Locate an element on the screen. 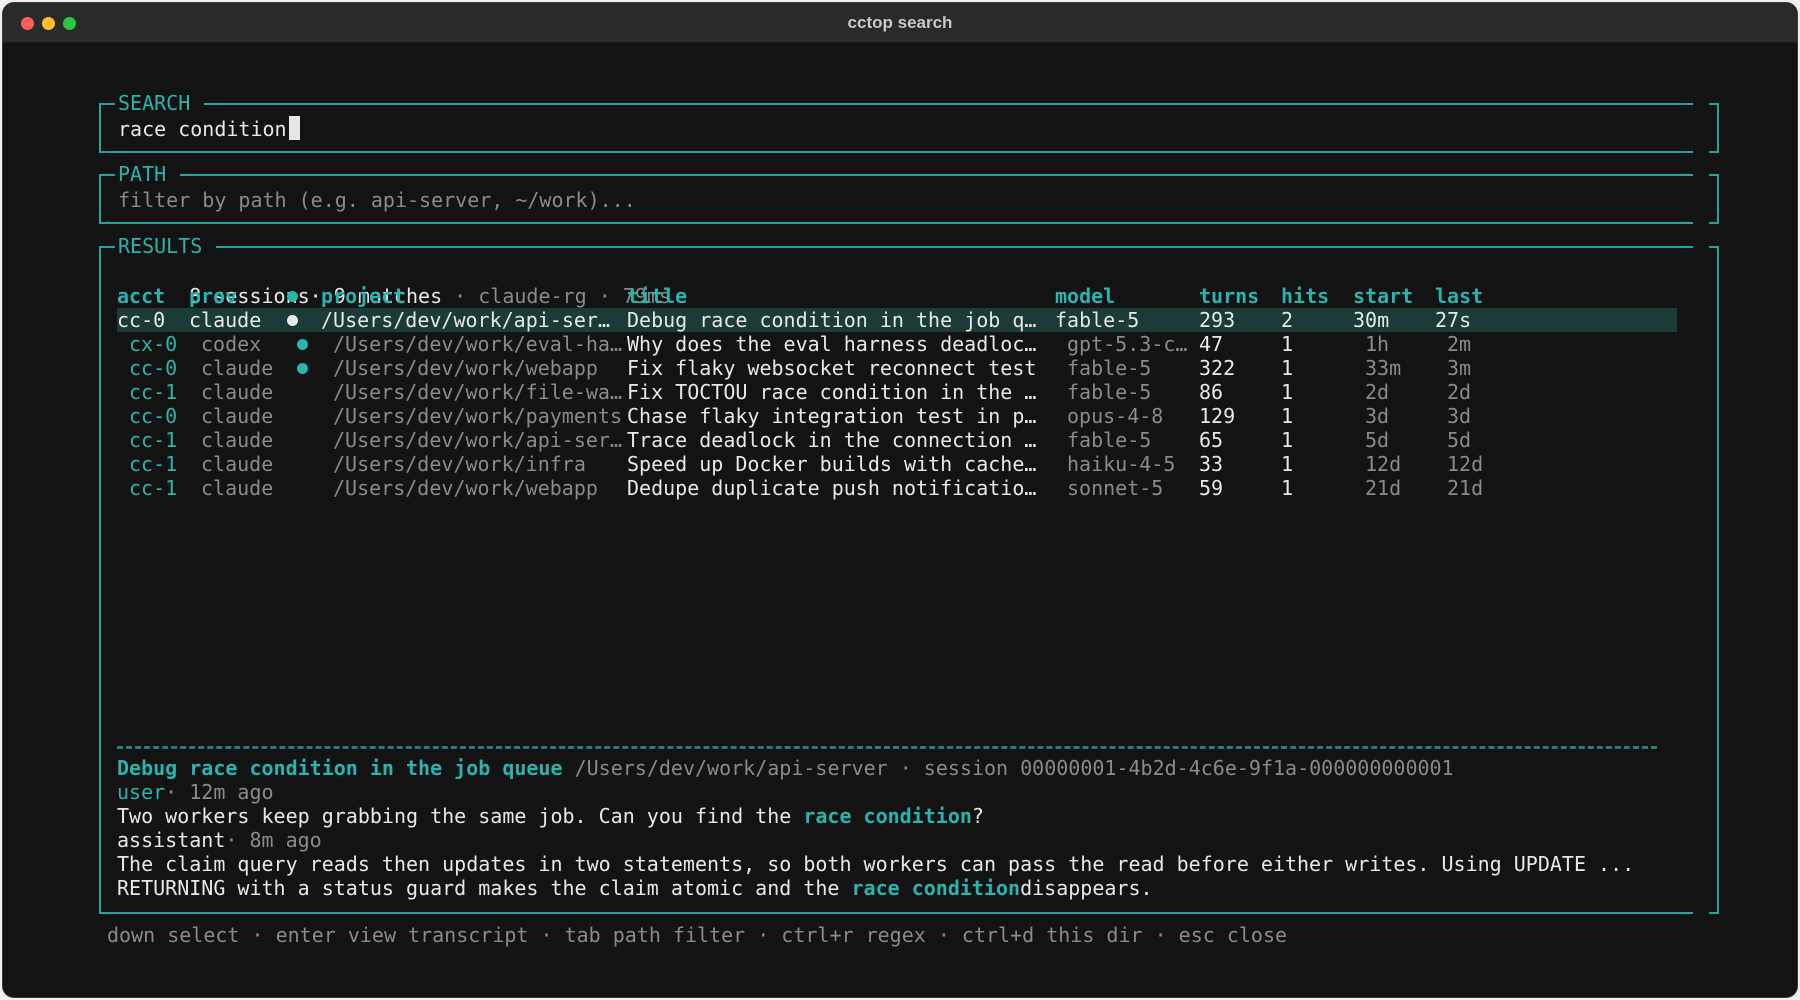 The width and height of the screenshot is (1800, 1000). row-start: 12d is located at coordinates (1383, 464).